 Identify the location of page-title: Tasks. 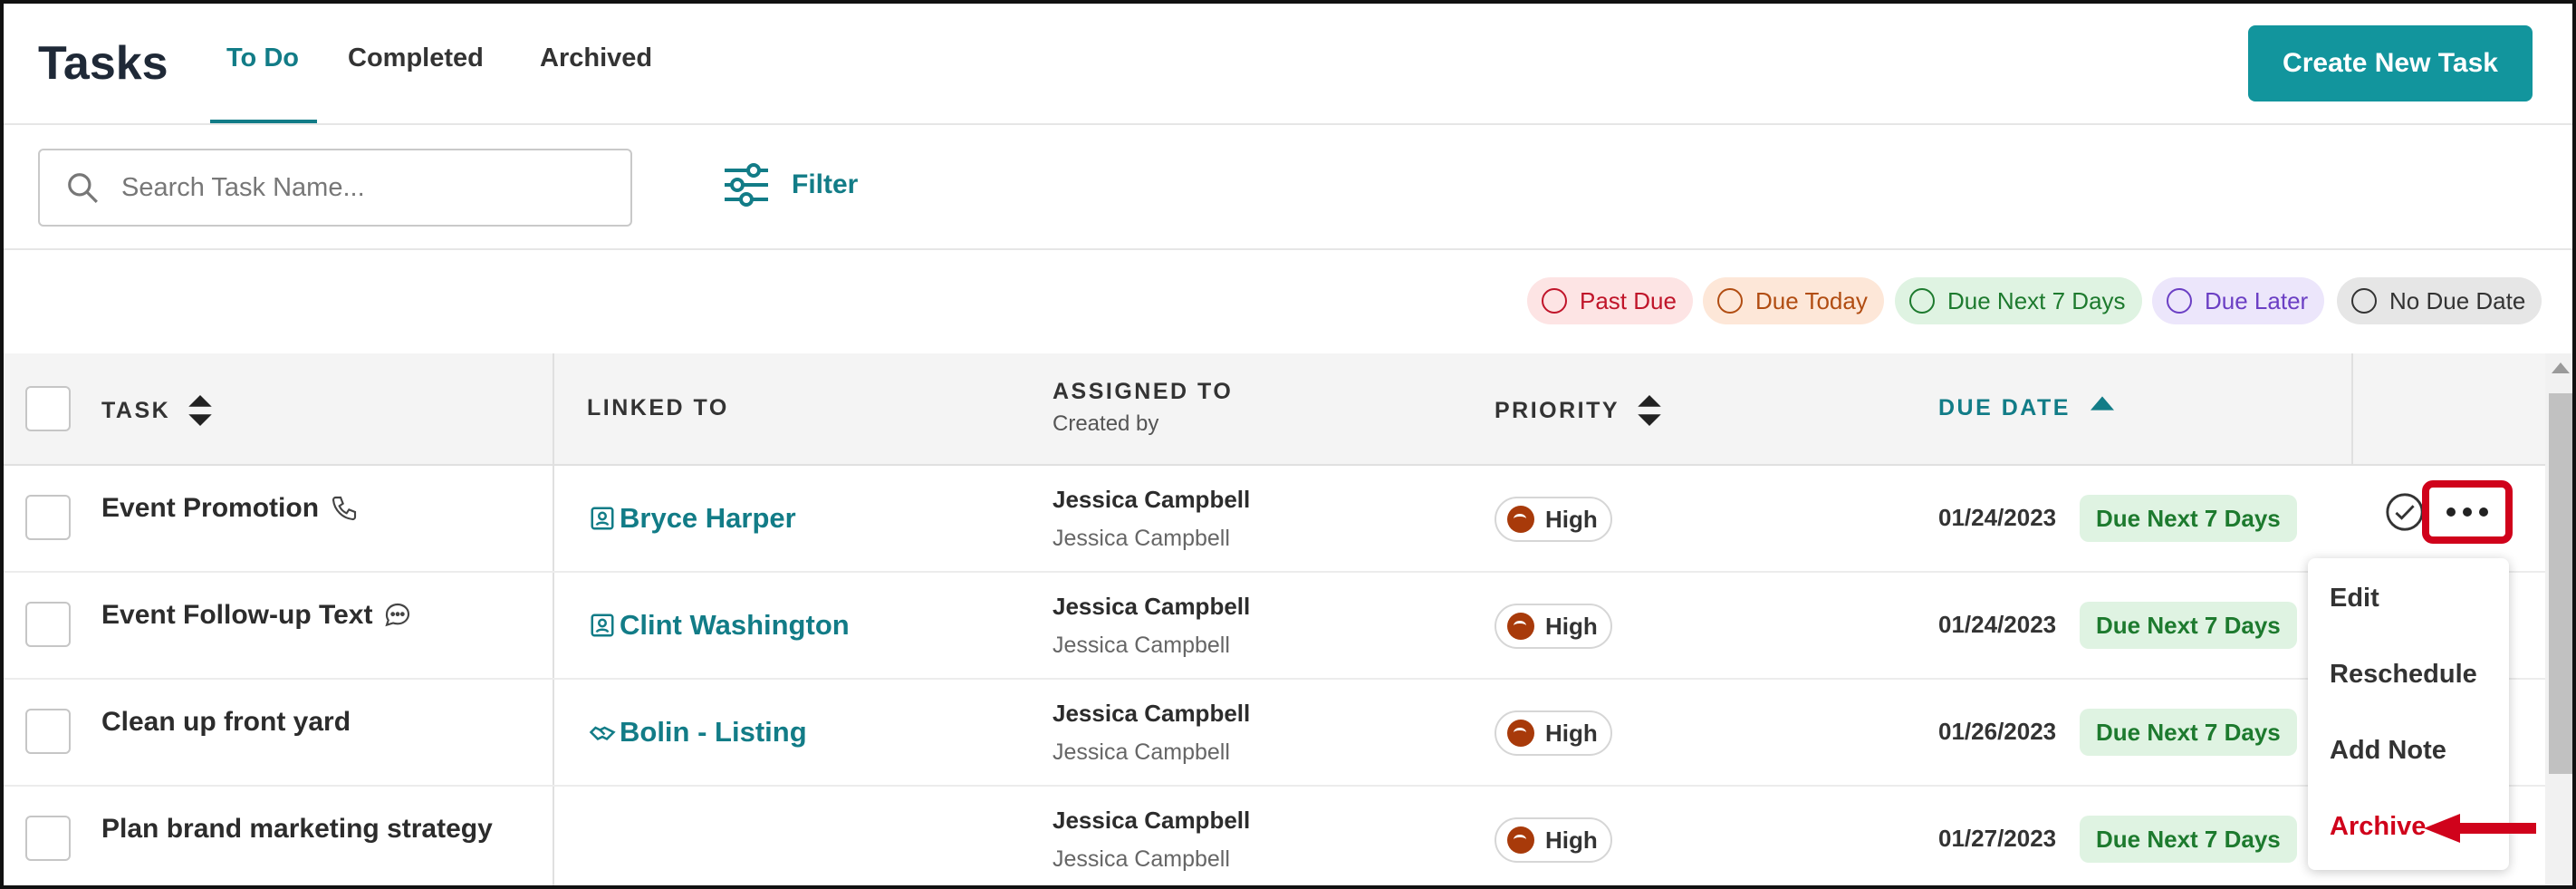
(103, 63).